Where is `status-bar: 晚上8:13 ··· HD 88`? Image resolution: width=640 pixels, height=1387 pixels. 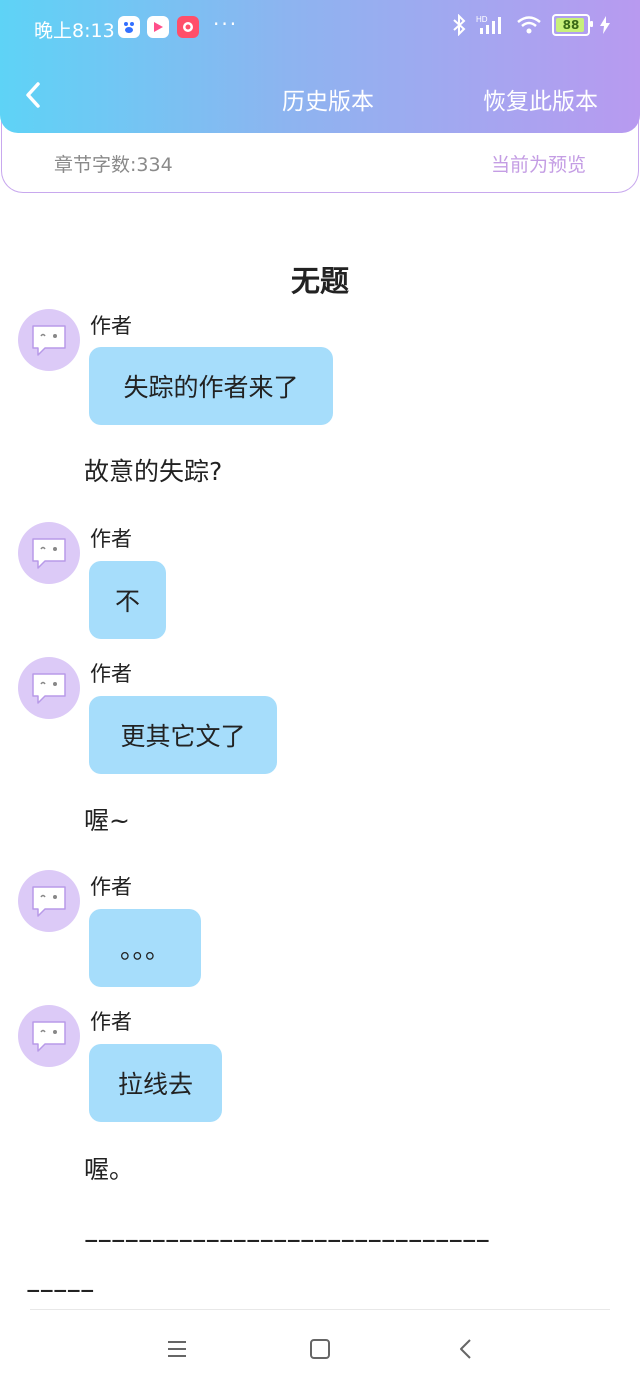 status-bar: 晚上8:13 ··· HD 88 is located at coordinates (320, 28).